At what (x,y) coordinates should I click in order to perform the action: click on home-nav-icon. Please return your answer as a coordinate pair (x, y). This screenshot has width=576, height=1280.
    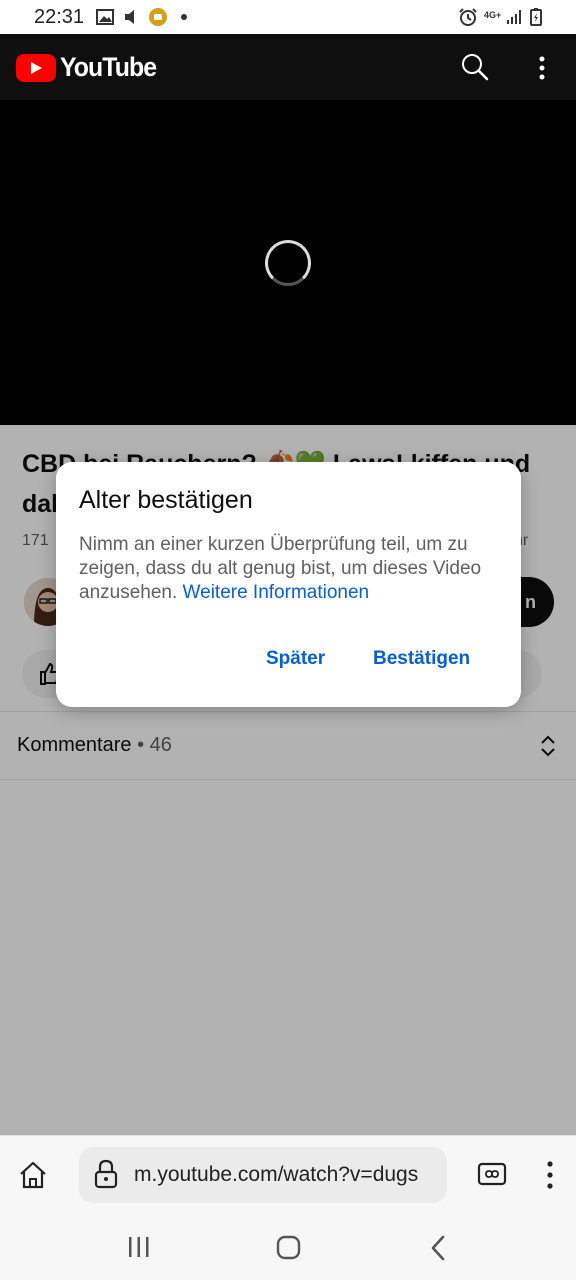
    Looking at the image, I should click on (289, 1250).